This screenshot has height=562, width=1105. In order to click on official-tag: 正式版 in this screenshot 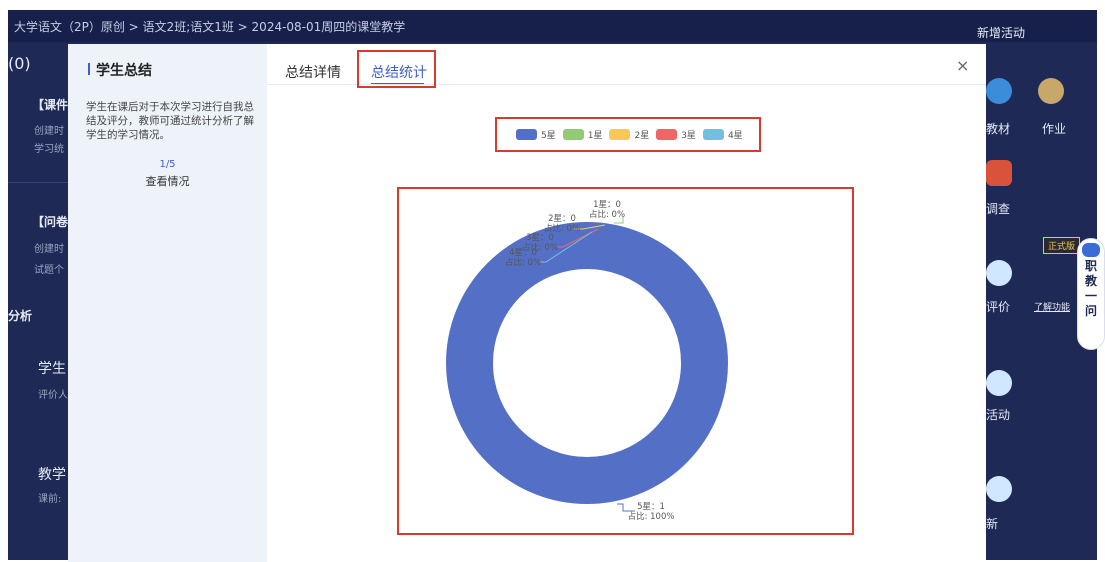, I will do `click(1062, 245)`.